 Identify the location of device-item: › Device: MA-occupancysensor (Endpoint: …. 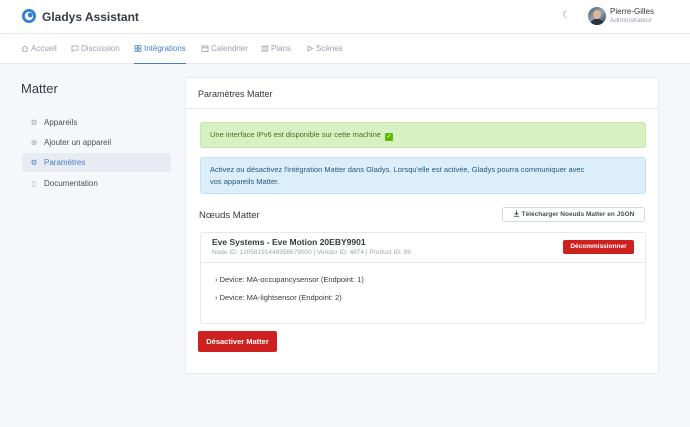
(289, 279).